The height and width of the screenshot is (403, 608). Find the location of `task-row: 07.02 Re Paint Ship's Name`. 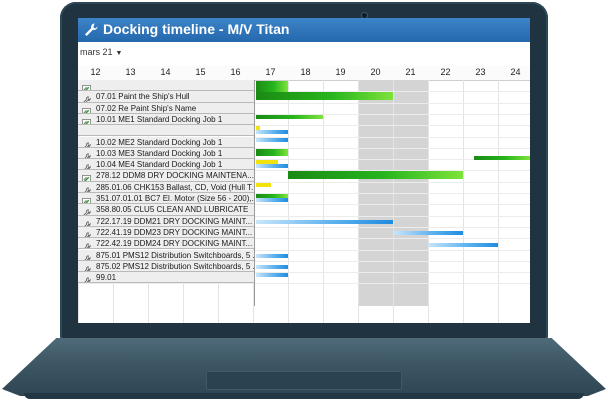

task-row: 07.02 Re Paint Ship's Name is located at coordinates (166, 108).